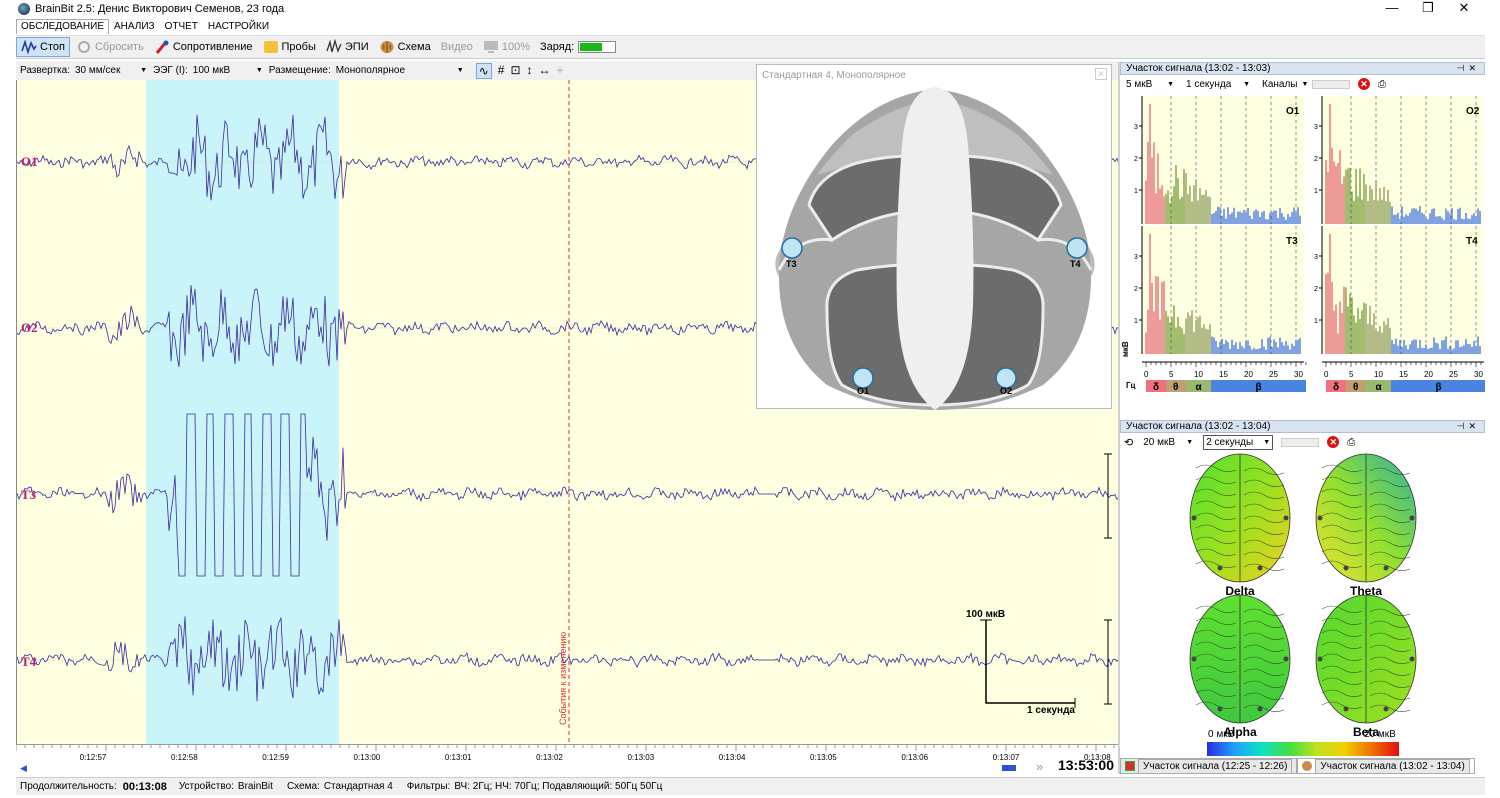 The height and width of the screenshot is (798, 1500). What do you see at coordinates (299, 70) in the screenshot?
I see `placement-label: Размещение:` at bounding box center [299, 70].